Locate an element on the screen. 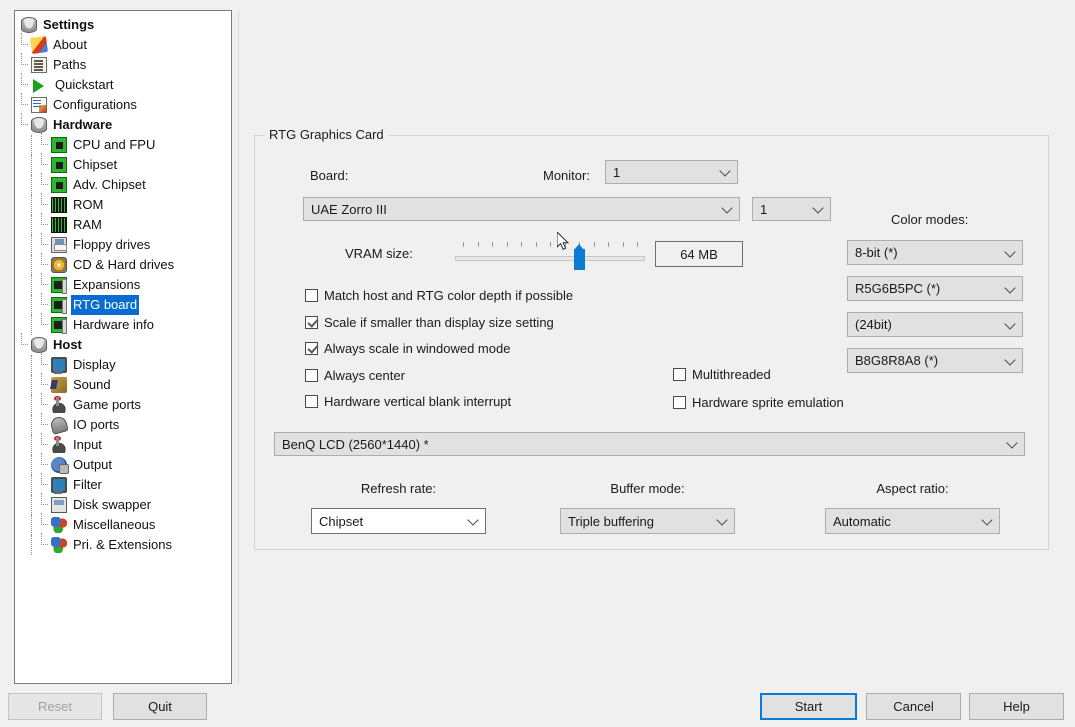 The image size is (1075, 727). color-mode-select-3: (24bit) is located at coordinates (935, 324).